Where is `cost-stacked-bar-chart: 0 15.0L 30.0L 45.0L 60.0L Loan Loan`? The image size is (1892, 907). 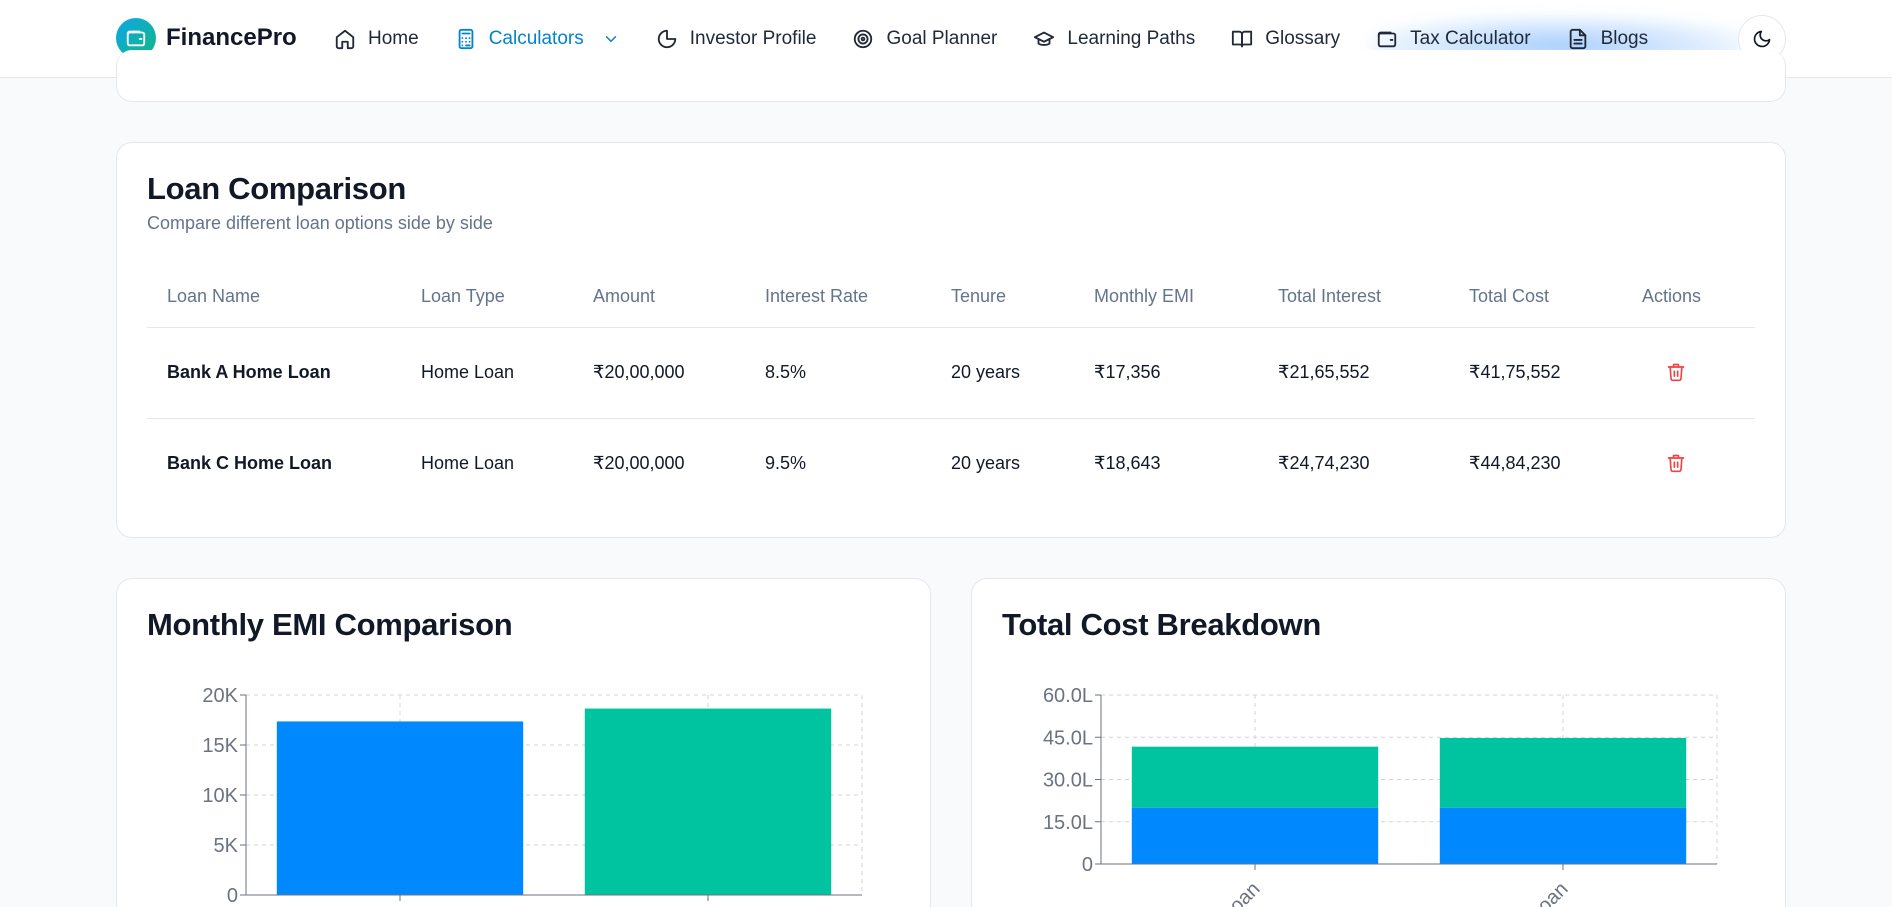
cost-stacked-bar-chart: 0 15.0L 30.0L 45.0L 60.0L Loan Loan is located at coordinates (1380, 796).